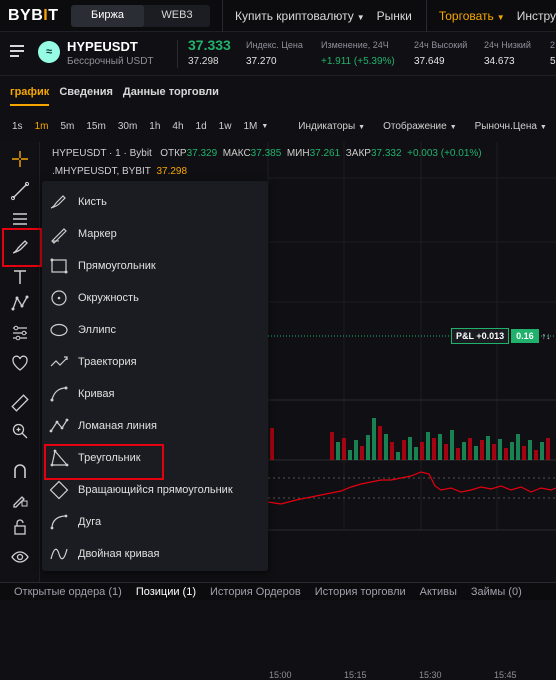 The height and width of the screenshot is (680, 556). What do you see at coordinates (177, 54) in the screenshot?
I see `divider` at bounding box center [177, 54].